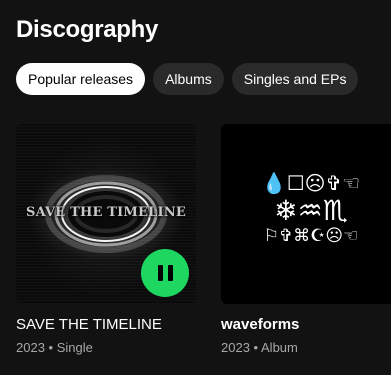 Image resolution: width=391 pixels, height=375 pixels. What do you see at coordinates (81, 79) in the screenshot?
I see `chip-popular-releases: Popular releases` at bounding box center [81, 79].